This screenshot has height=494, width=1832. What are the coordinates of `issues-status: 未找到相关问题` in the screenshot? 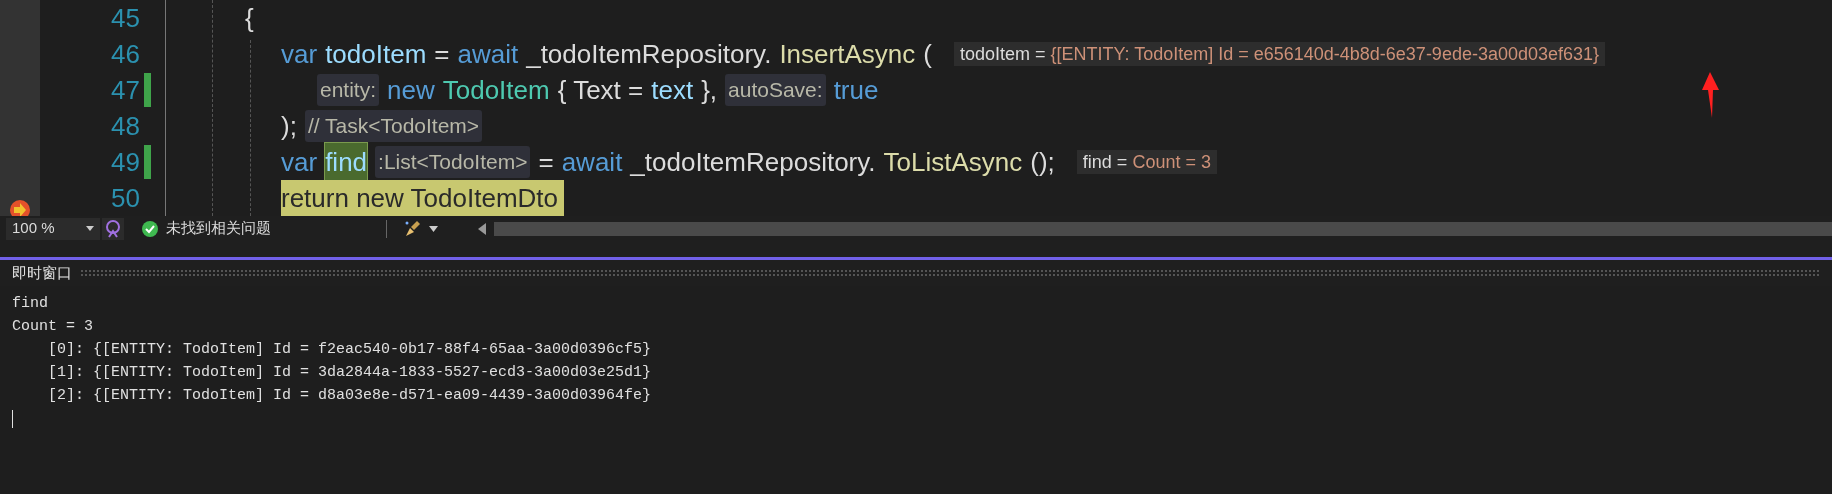 It's located at (266, 228).